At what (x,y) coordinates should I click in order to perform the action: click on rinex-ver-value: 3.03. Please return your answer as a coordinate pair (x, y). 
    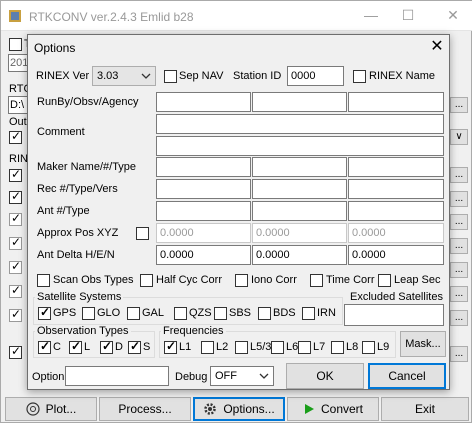
    Looking at the image, I should click on (108, 76).